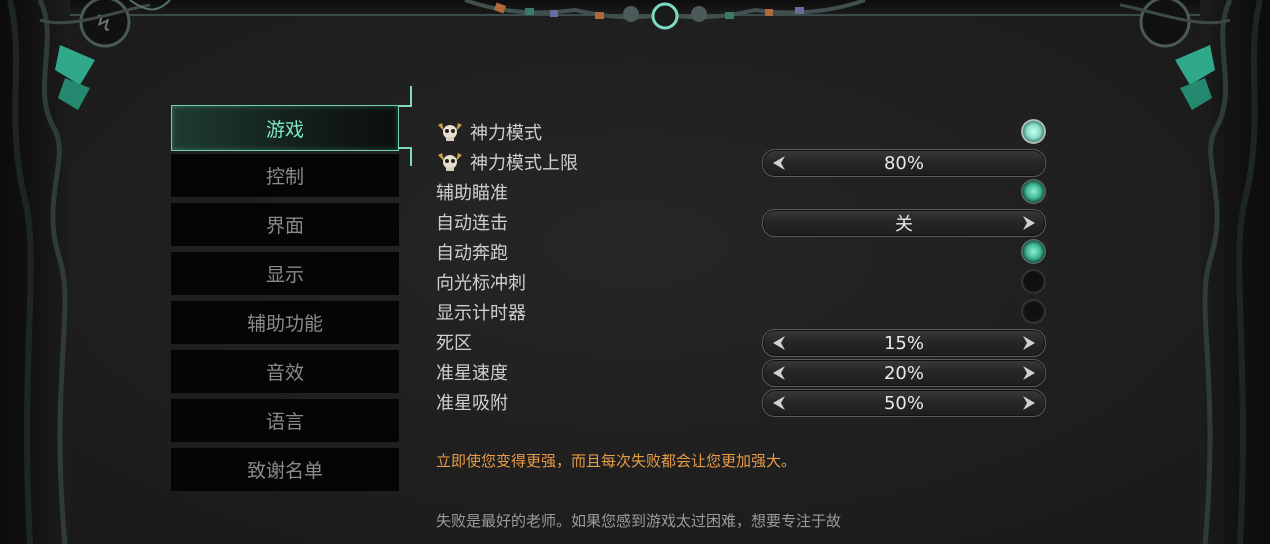  Describe the element at coordinates (742, 282) in the screenshot. I see `setting-row-dash-to-cursor: 向光标冲刺` at that location.